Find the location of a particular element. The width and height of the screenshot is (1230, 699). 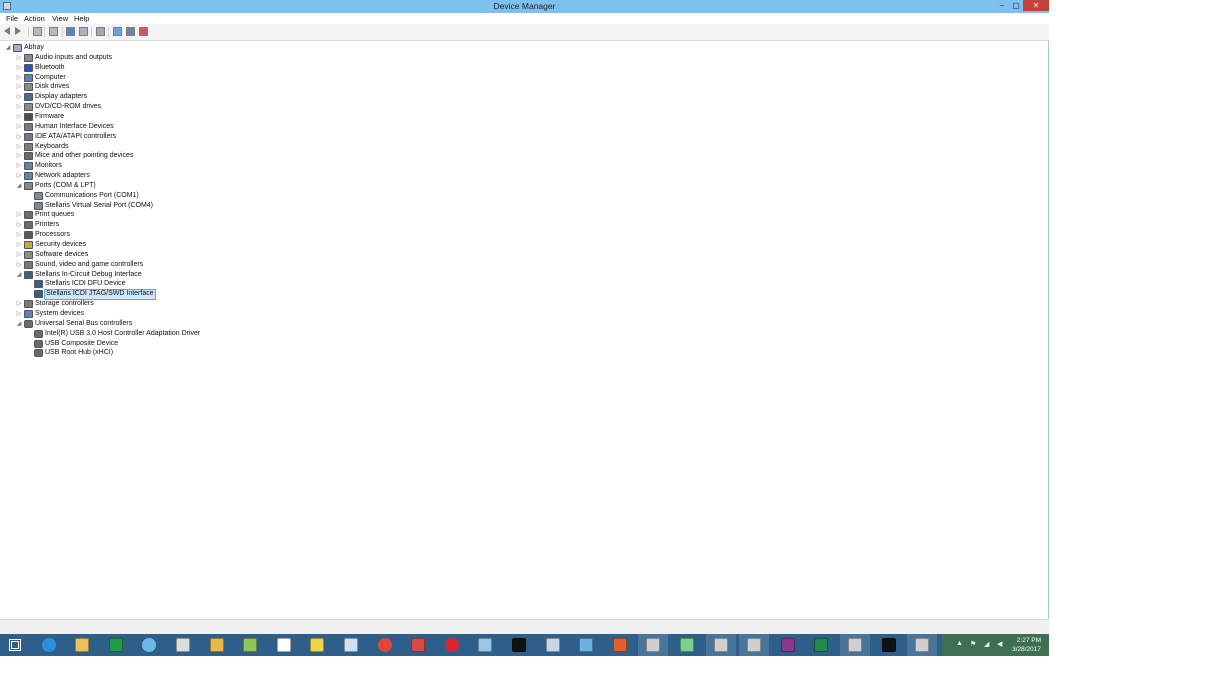

settings-icon is located at coordinates (149, 645).